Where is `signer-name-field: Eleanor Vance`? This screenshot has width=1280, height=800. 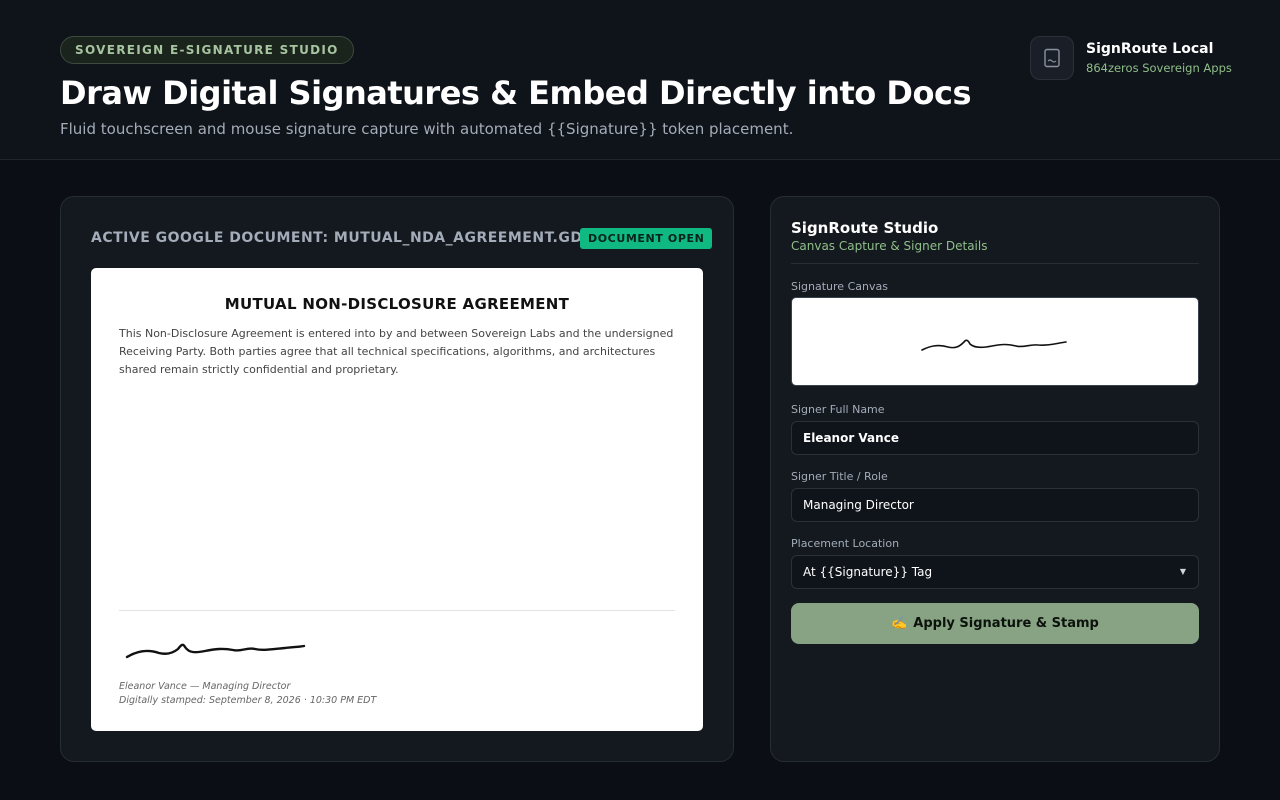
signer-name-field: Eleanor Vance is located at coordinates (995, 438).